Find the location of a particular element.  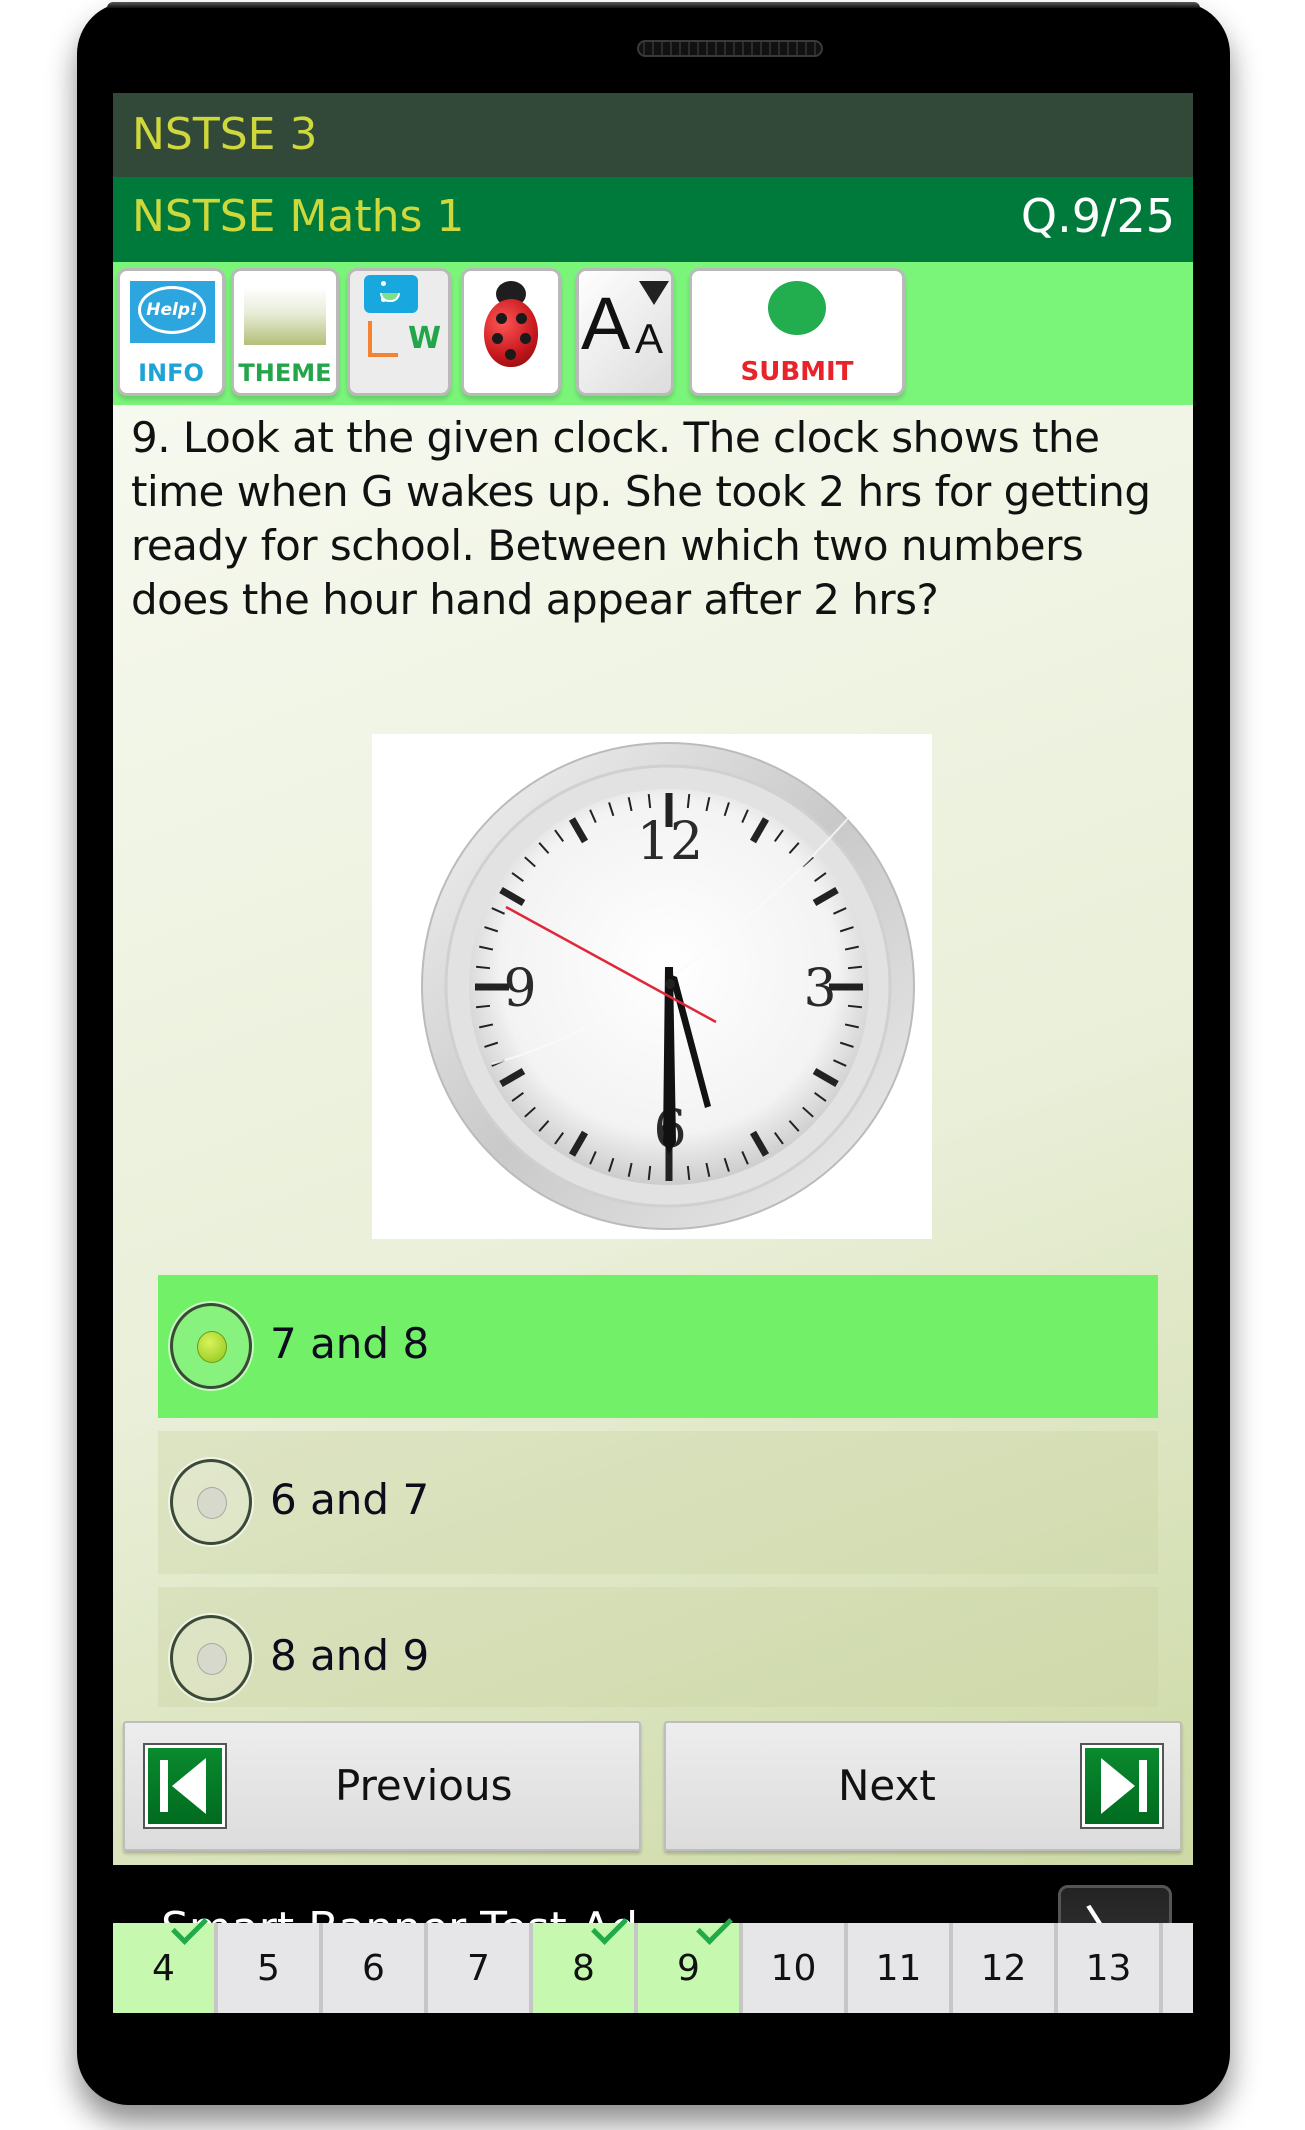

axis-arrow-icon-h is located at coordinates (383, 355).